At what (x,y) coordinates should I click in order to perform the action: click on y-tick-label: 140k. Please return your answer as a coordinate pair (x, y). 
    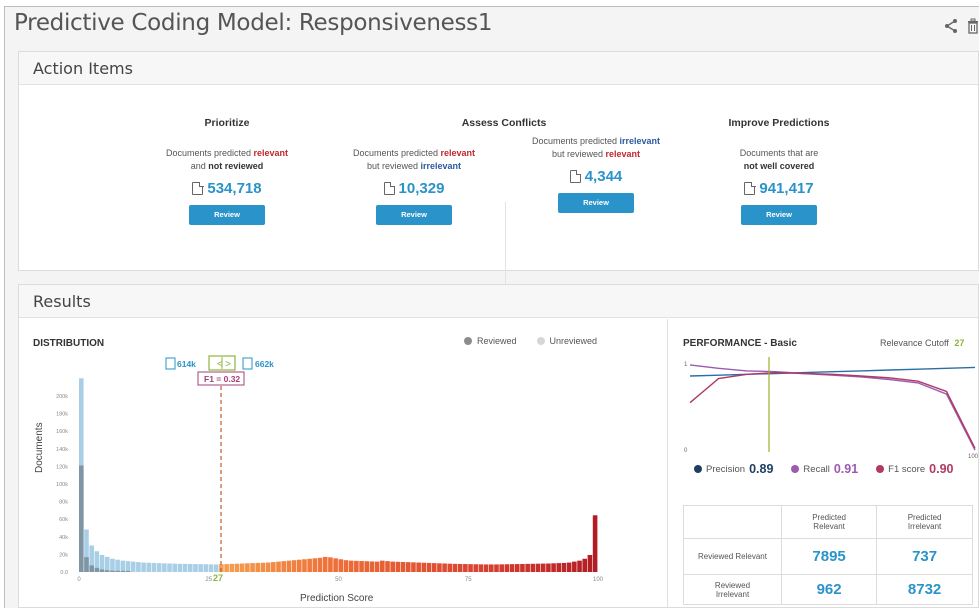
    Looking at the image, I should click on (62, 450).